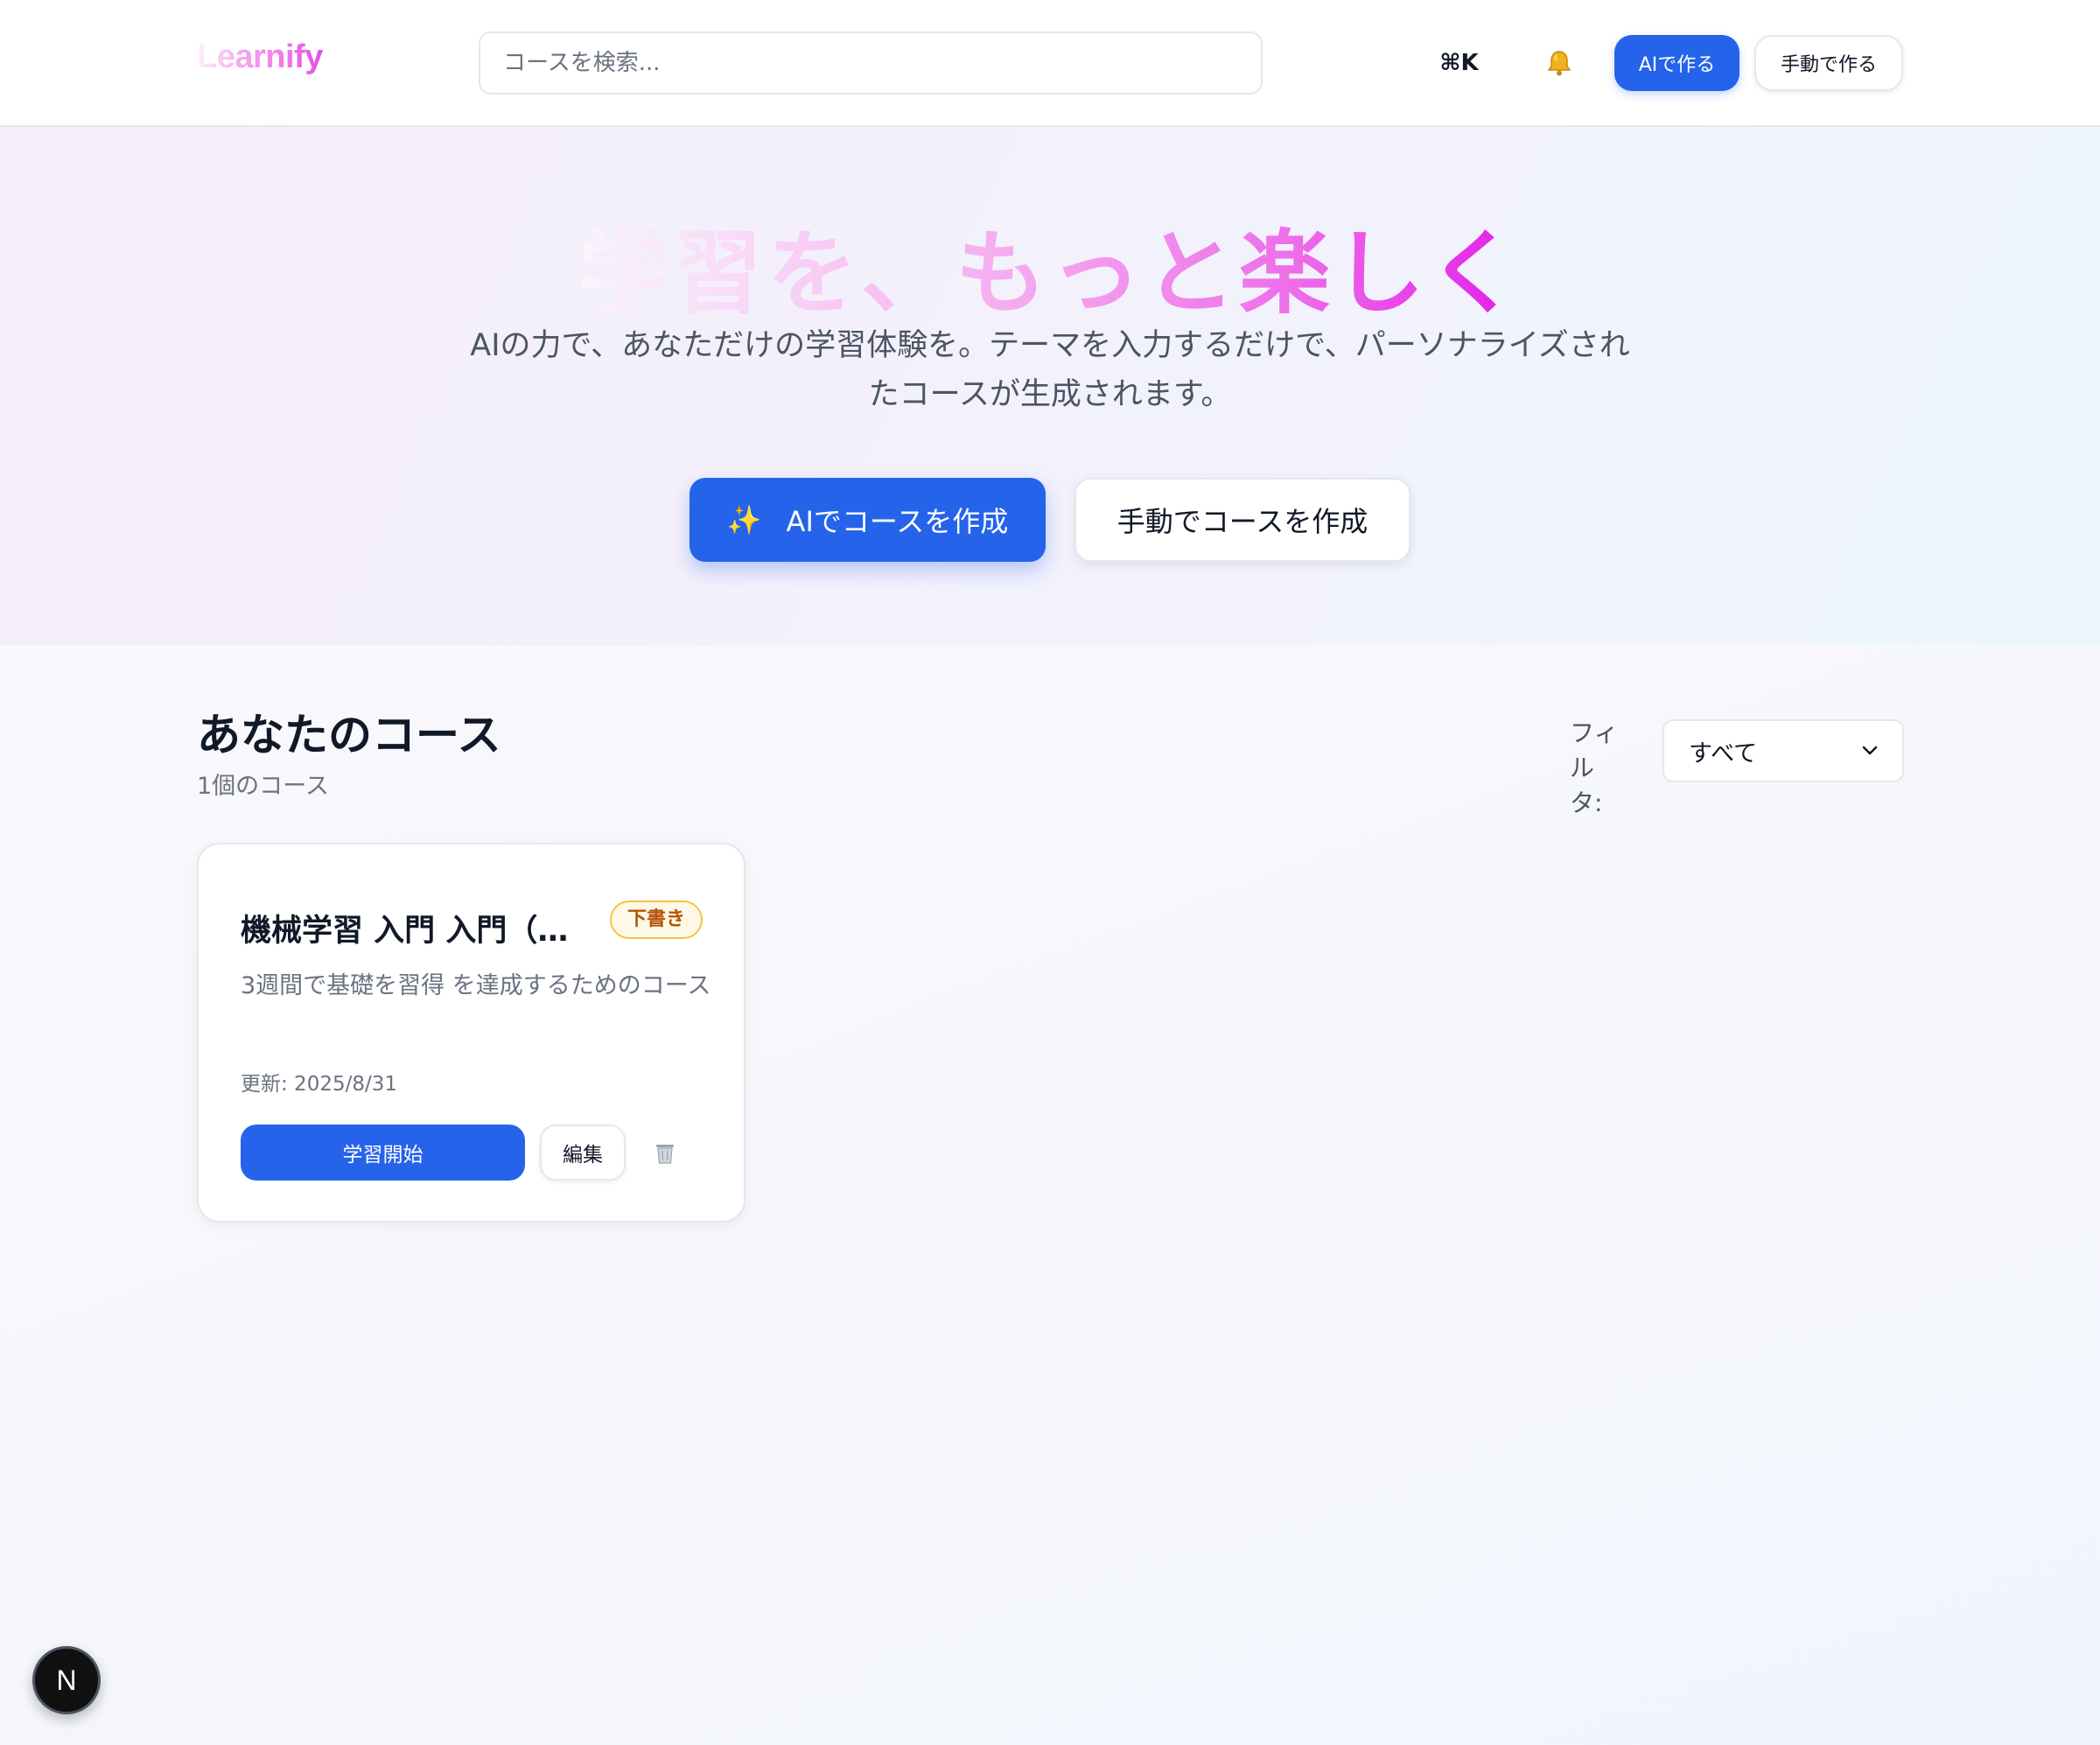 This screenshot has height=1745, width=2100. I want to click on top-navbar: Learnify ⌘K AIで作る 手動で作る, so click(1050, 63).